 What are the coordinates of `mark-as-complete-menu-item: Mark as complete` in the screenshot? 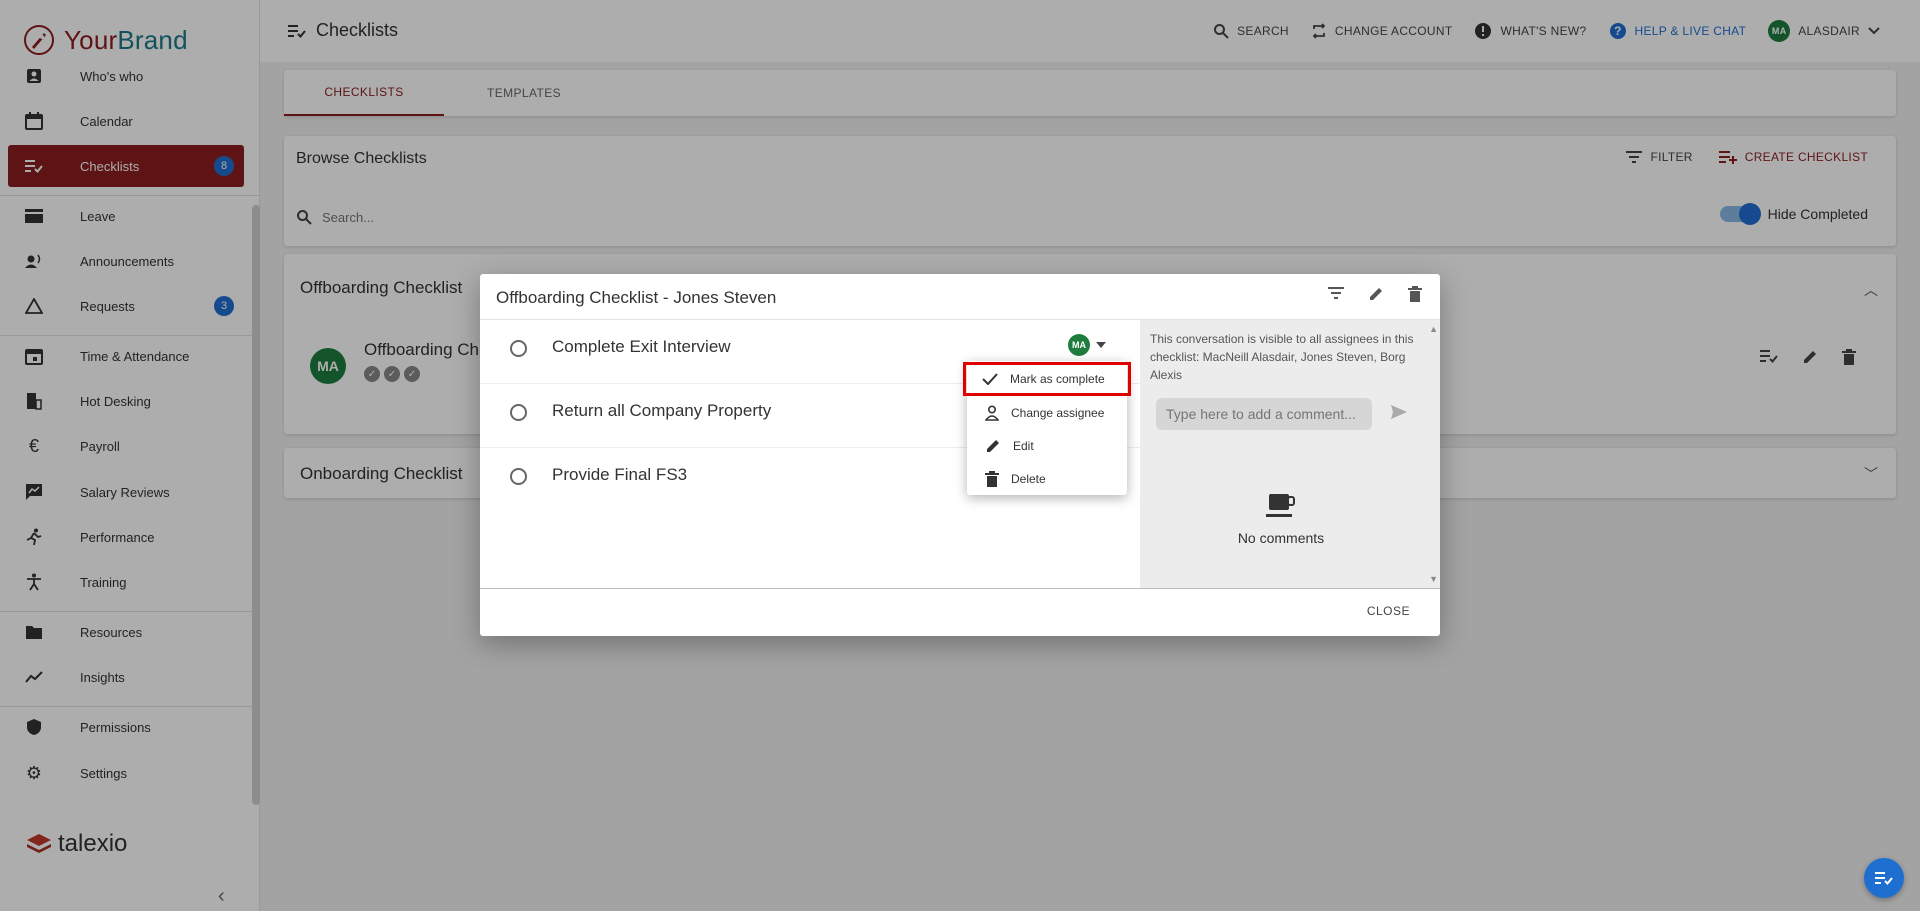 It's located at (1047, 379).